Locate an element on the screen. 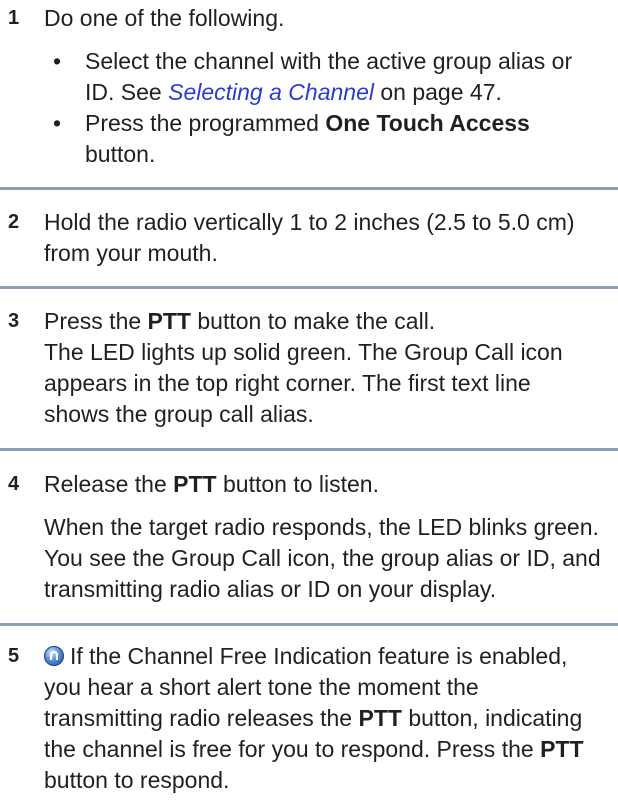  bullet-text: Press the programmed is located at coordinates (205, 123).